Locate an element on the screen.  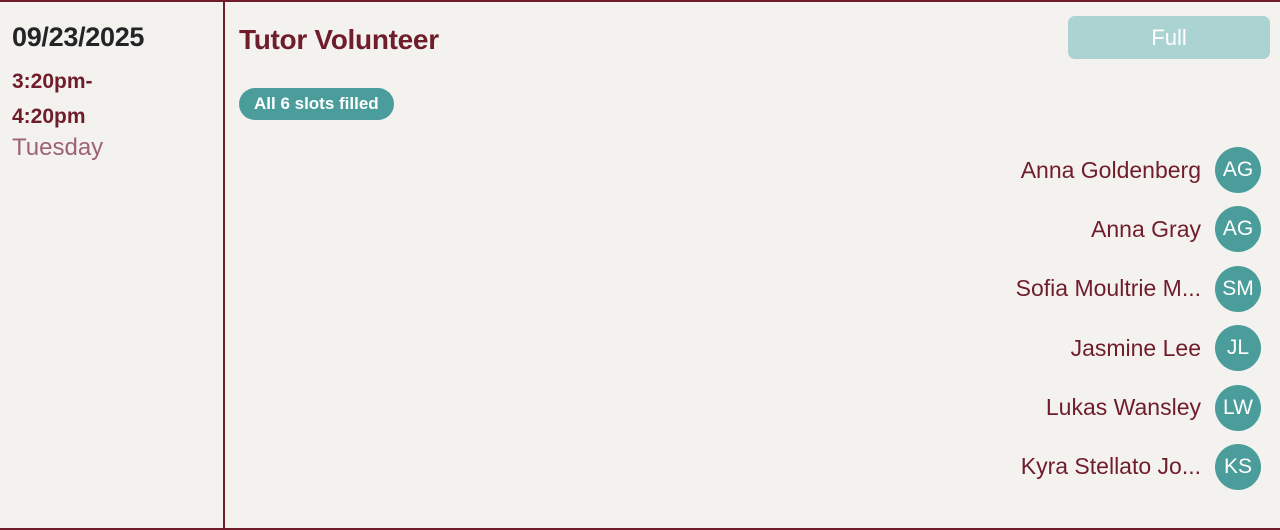
avatar: JL is located at coordinates (1238, 348).